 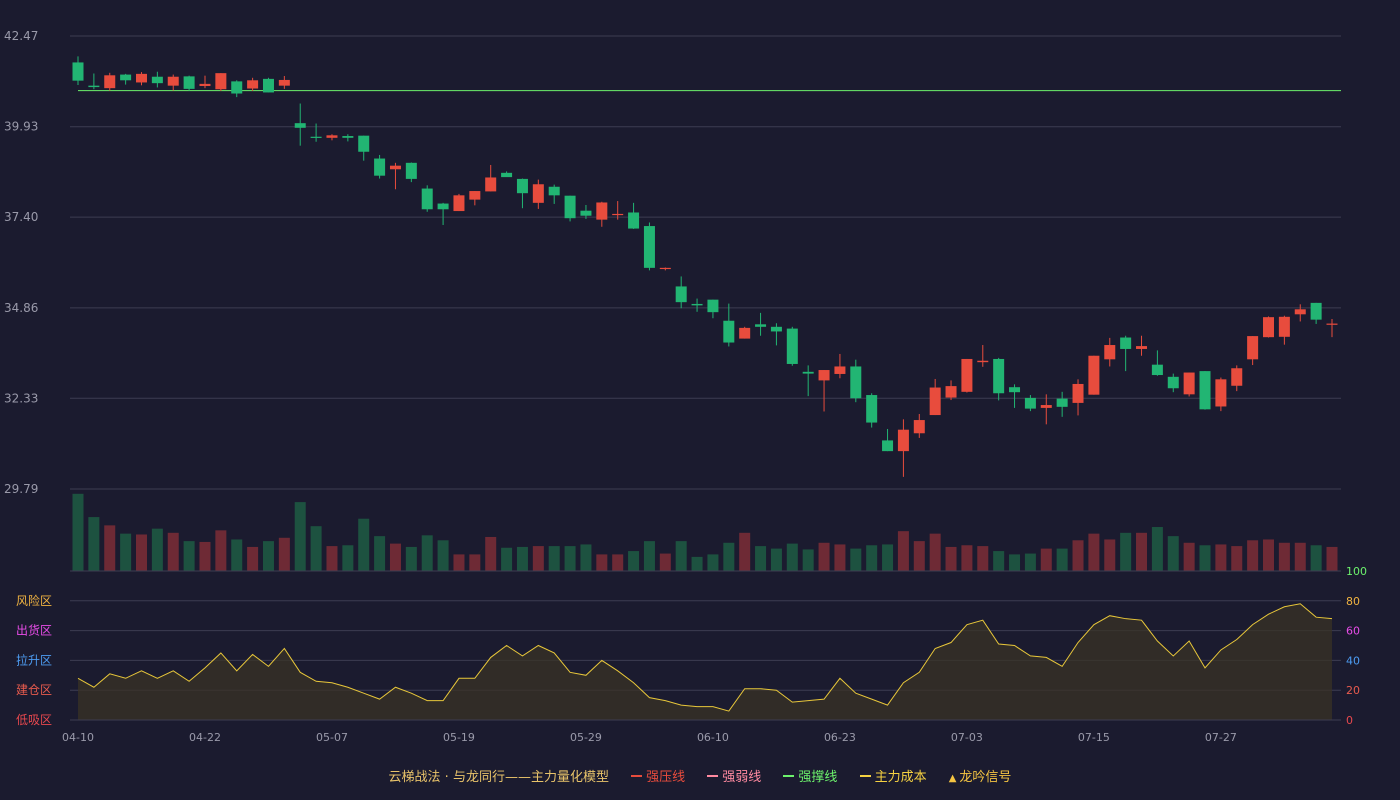 I want to click on legend-title: 云梯战法 · 与龙同行——主力量化模型, so click(x=498, y=777).